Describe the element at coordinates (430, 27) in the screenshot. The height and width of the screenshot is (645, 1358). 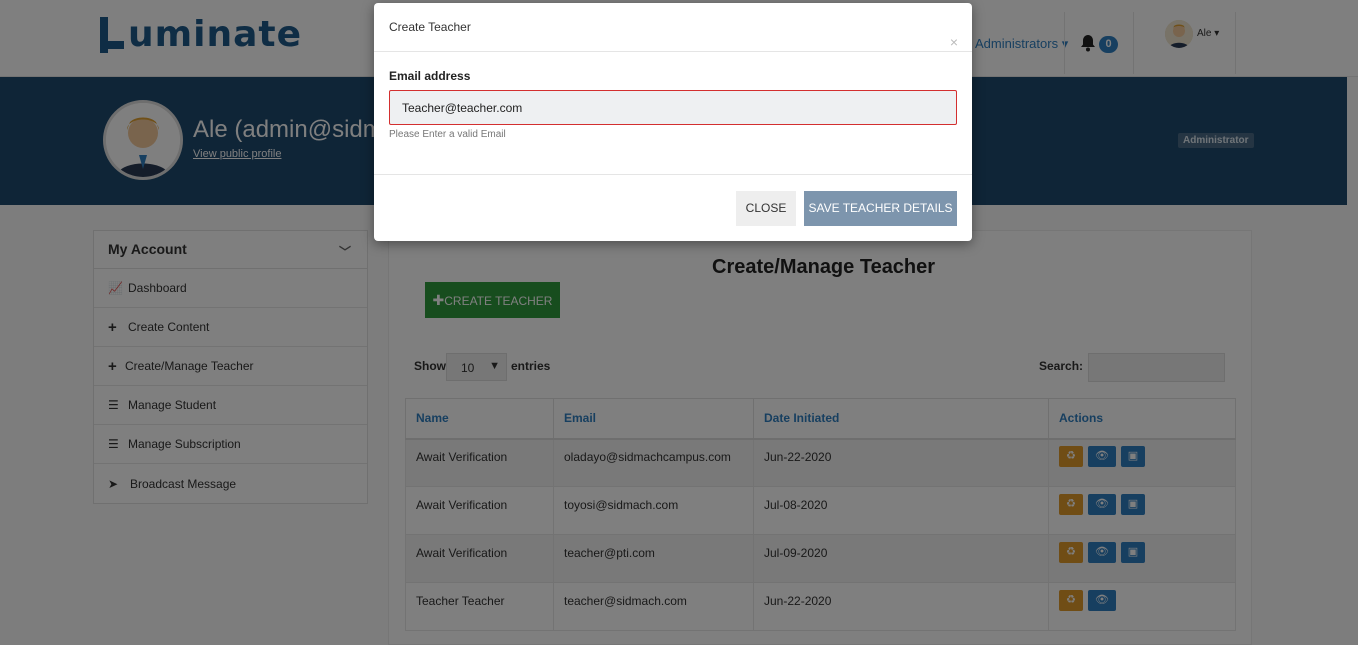
I see `modal-title: Create Teacher` at that location.